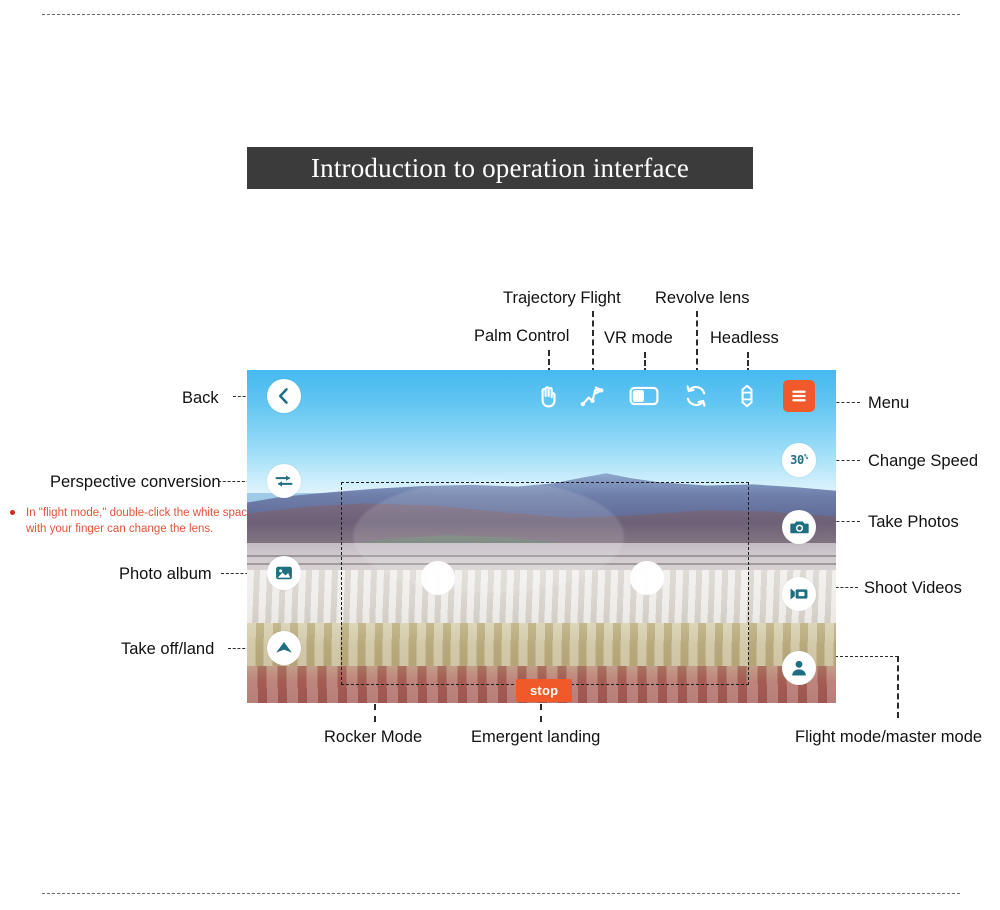 The width and height of the screenshot is (1000, 910). What do you see at coordinates (541, 713) in the screenshot?
I see `leader-emergent-landing` at bounding box center [541, 713].